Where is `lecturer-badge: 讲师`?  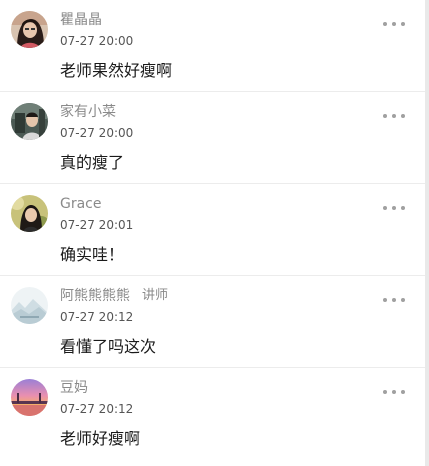
lecturer-badge: 讲师 is located at coordinates (155, 295).